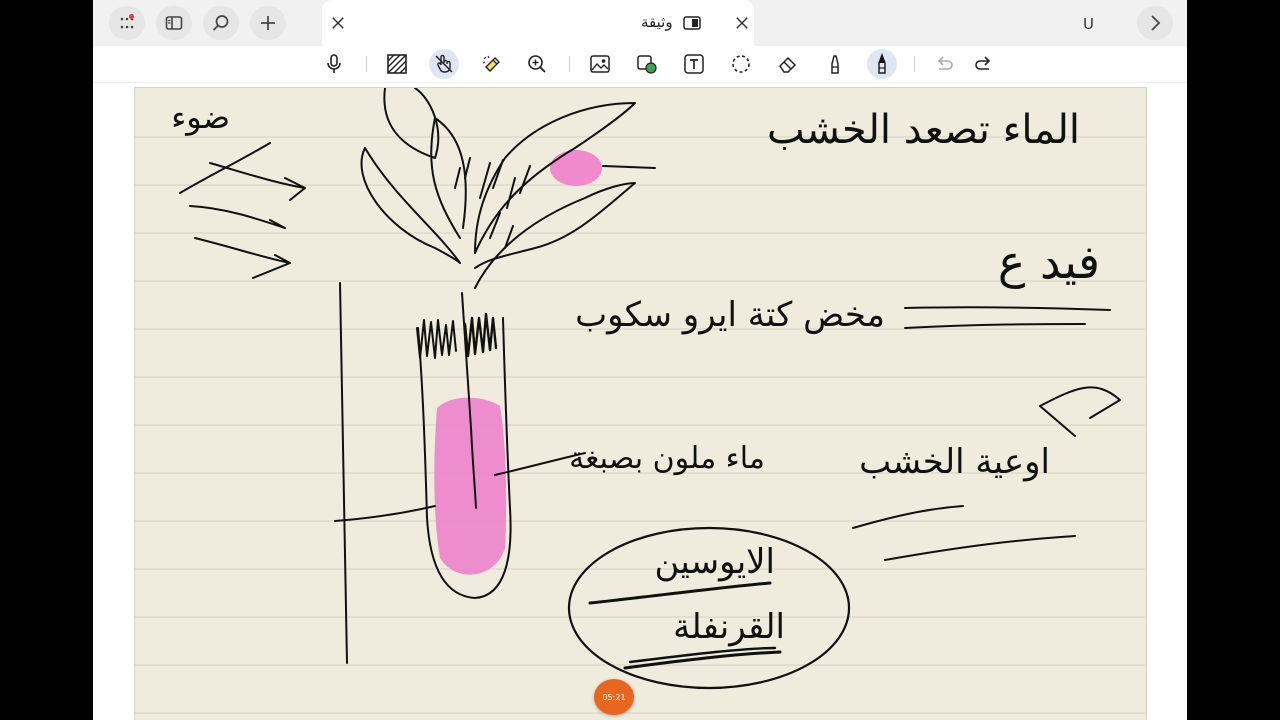 The height and width of the screenshot is (720, 1280). What do you see at coordinates (200, 117) in the screenshot?
I see `text-top-left: ضوء` at bounding box center [200, 117].